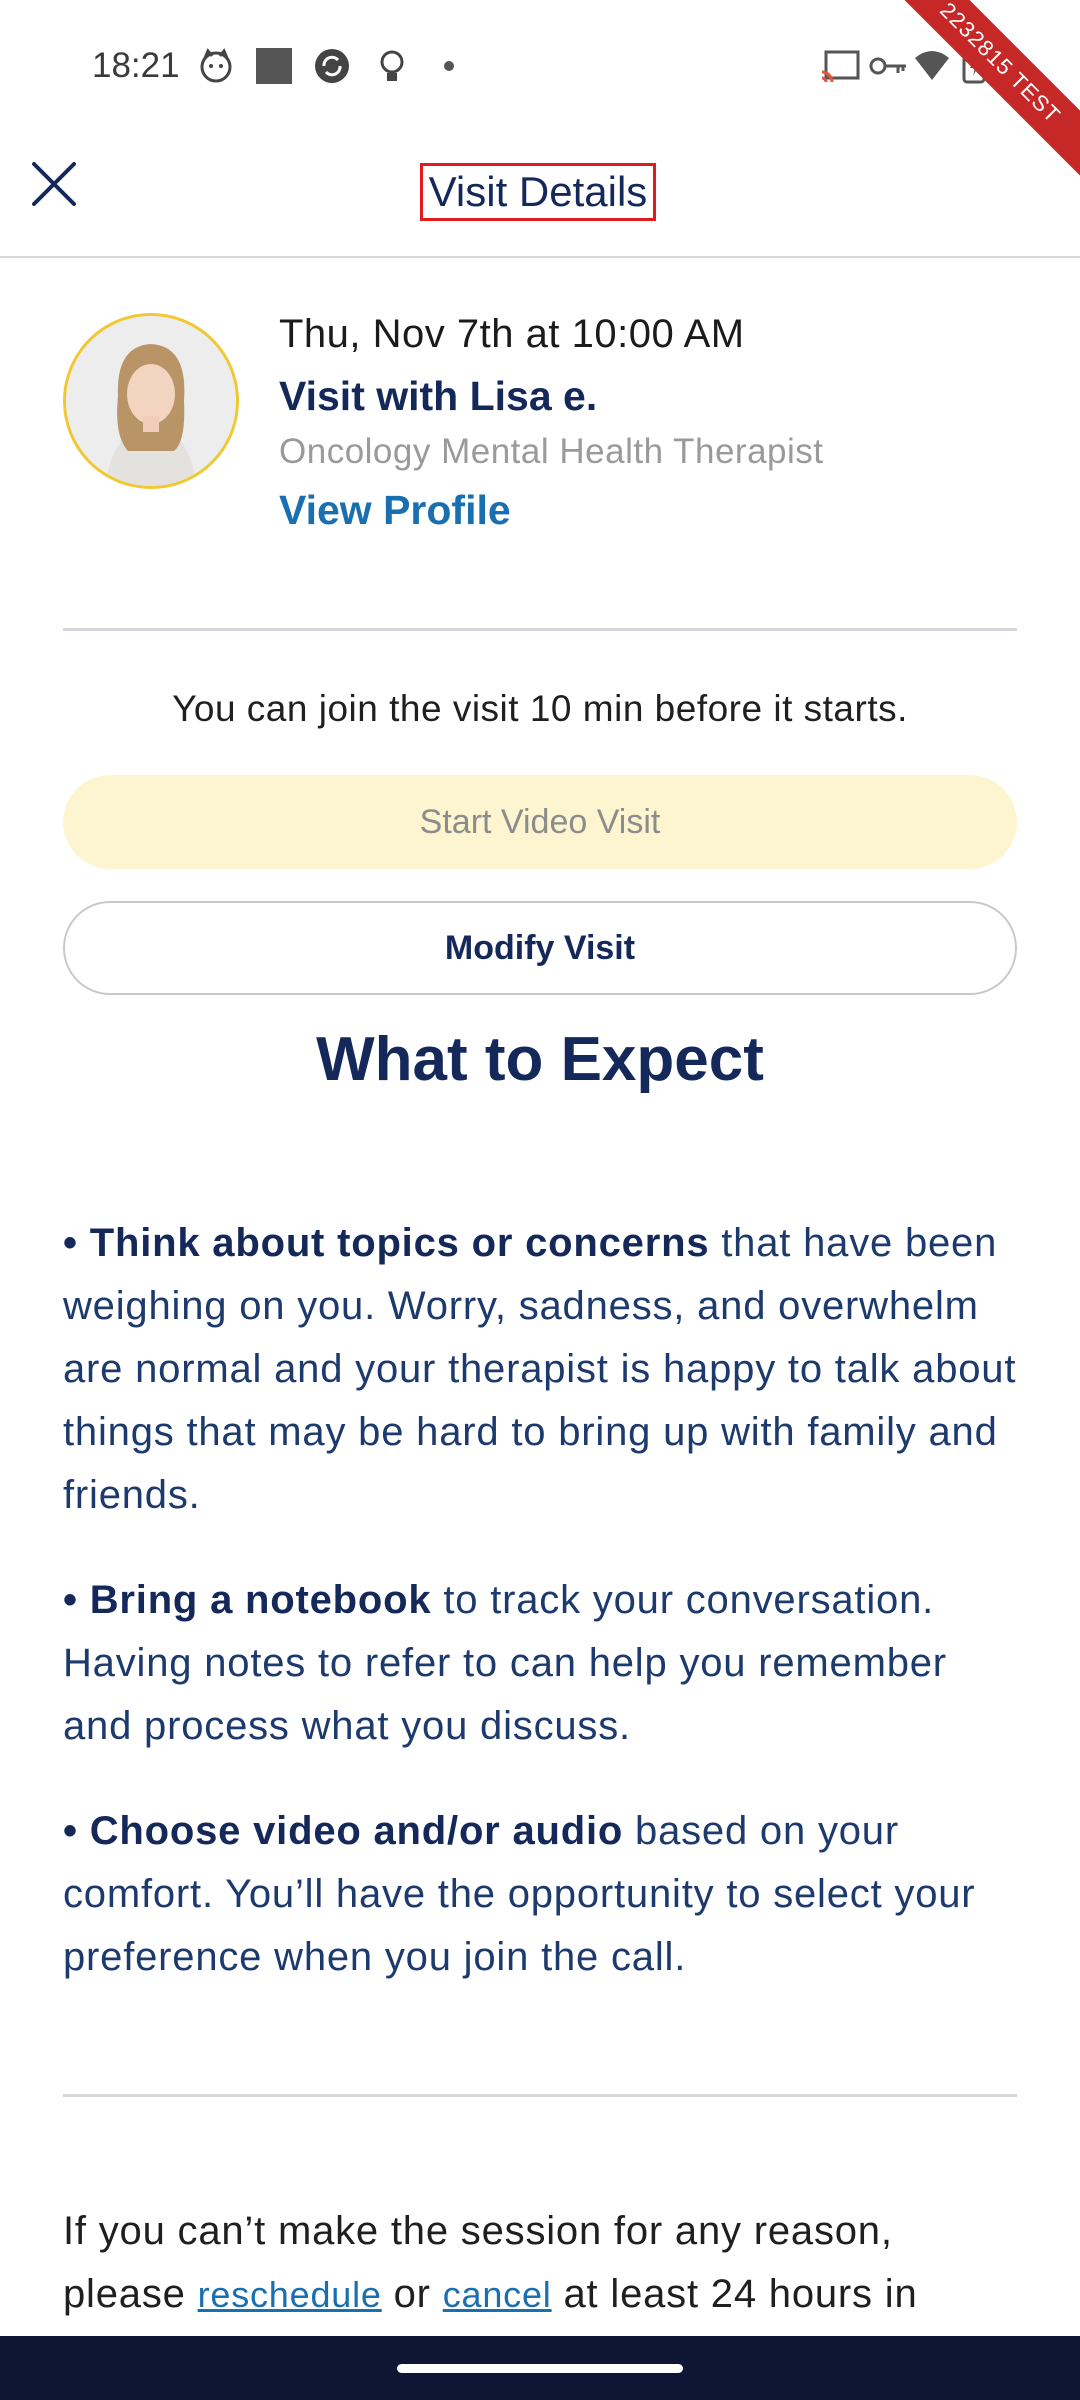  What do you see at coordinates (932, 65) in the screenshot?
I see `wifi-icon` at bounding box center [932, 65].